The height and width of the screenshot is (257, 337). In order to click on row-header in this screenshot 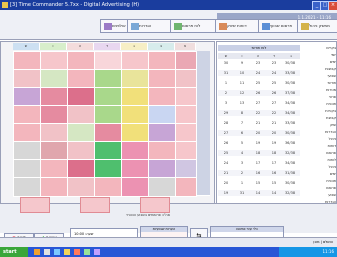, I will do `click(203, 60)`.